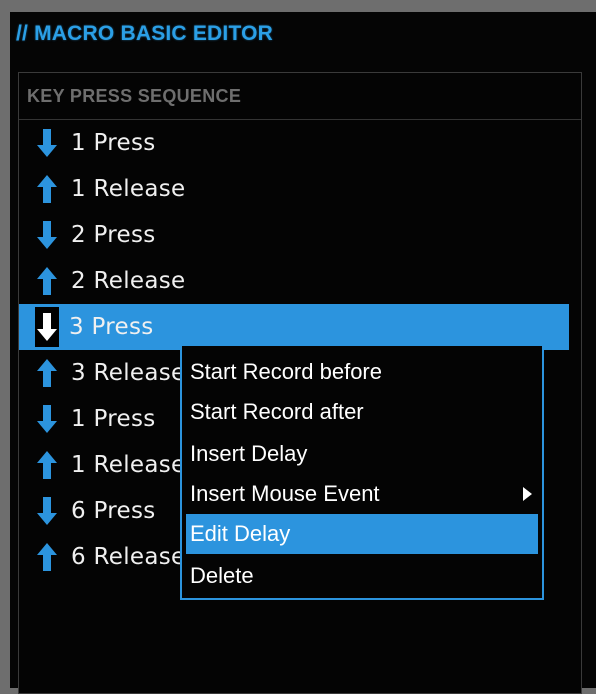 The height and width of the screenshot is (694, 596). Describe the element at coordinates (362, 454) in the screenshot. I see `menu-item-insert-delay: Insert Delay` at that location.